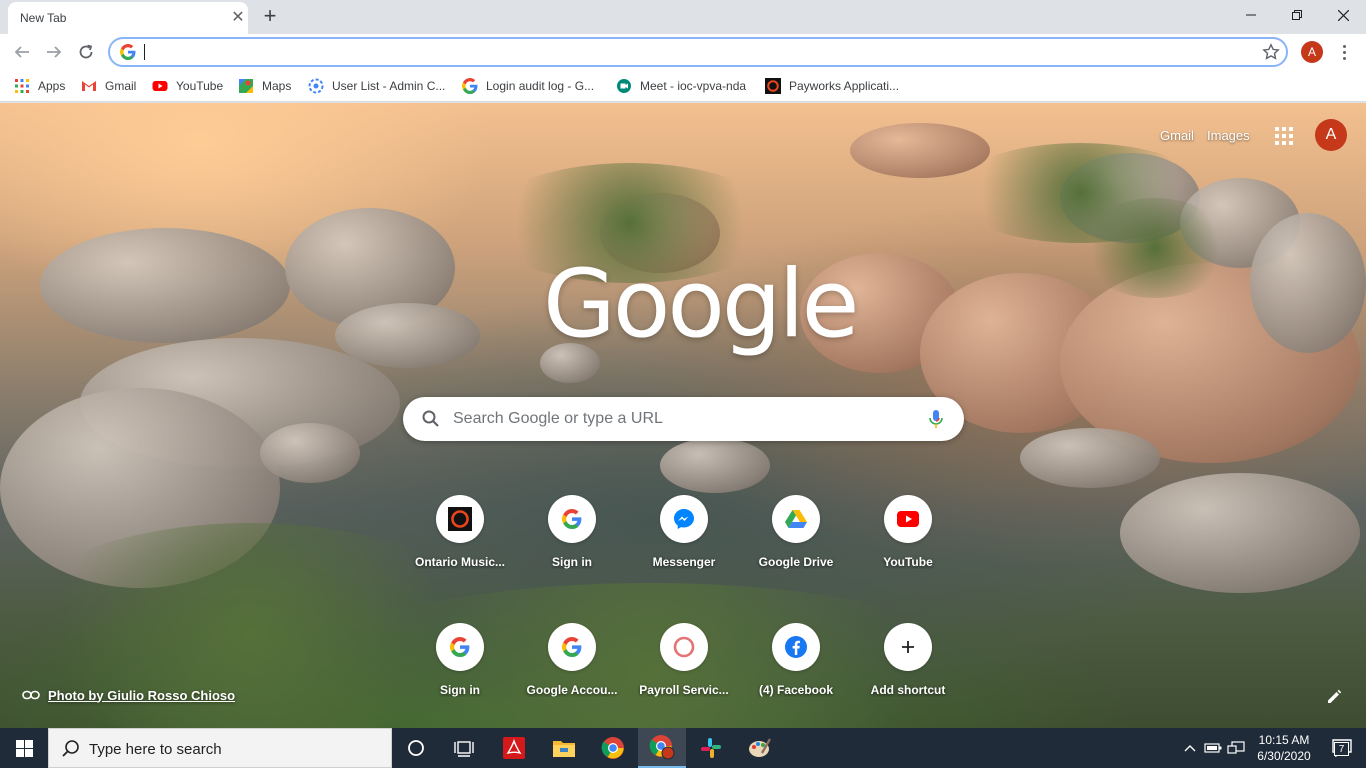 The image size is (1366, 768). Describe the element at coordinates (22, 86) in the screenshot. I see `apps-grid-icon` at that location.